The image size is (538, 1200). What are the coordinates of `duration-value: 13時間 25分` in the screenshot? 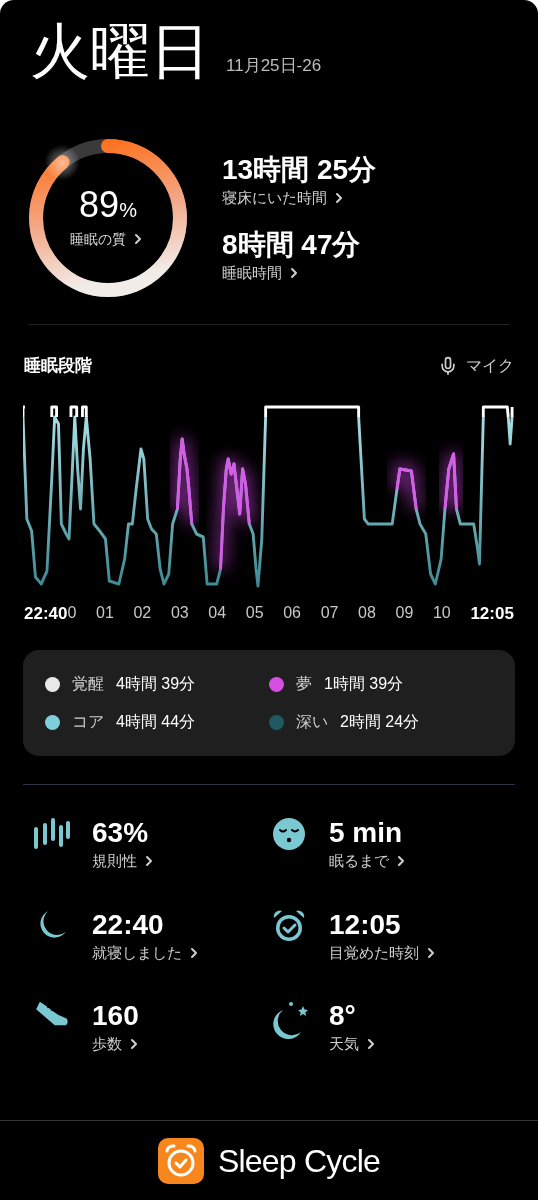 It's located at (299, 169).